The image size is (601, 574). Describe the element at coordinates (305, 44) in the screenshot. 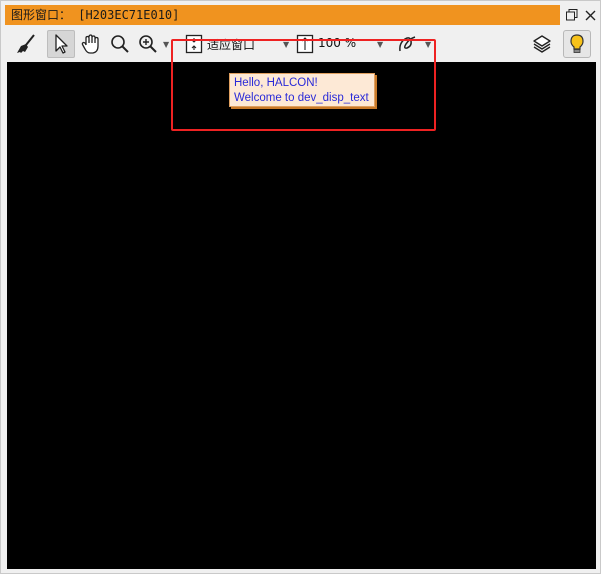

I see `zoom-level-icon` at that location.